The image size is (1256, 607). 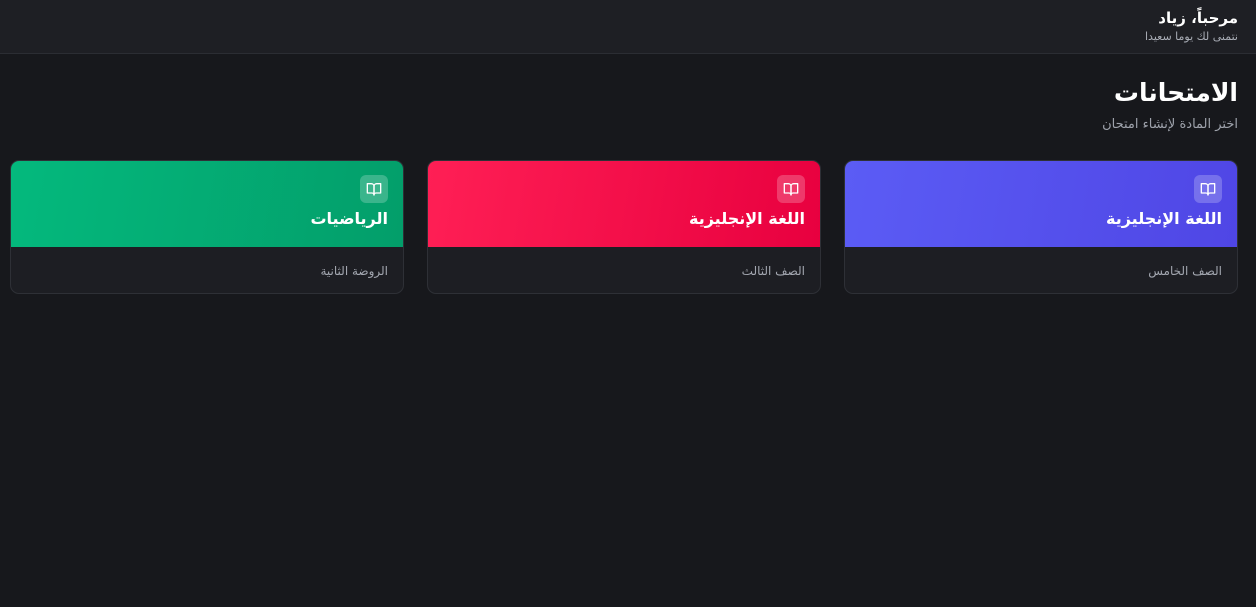 What do you see at coordinates (628, 27) in the screenshot?
I see `top-bar: مرحباً، زياد نتمنى لك يوما سعيدا` at bounding box center [628, 27].